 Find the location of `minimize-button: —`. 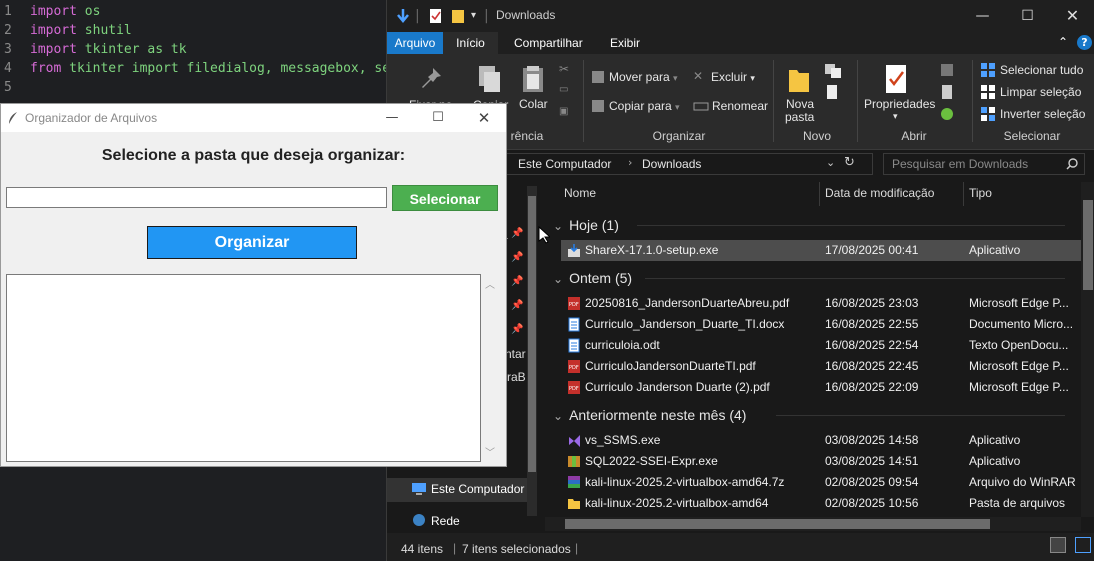

minimize-button: — is located at coordinates (982, 16).